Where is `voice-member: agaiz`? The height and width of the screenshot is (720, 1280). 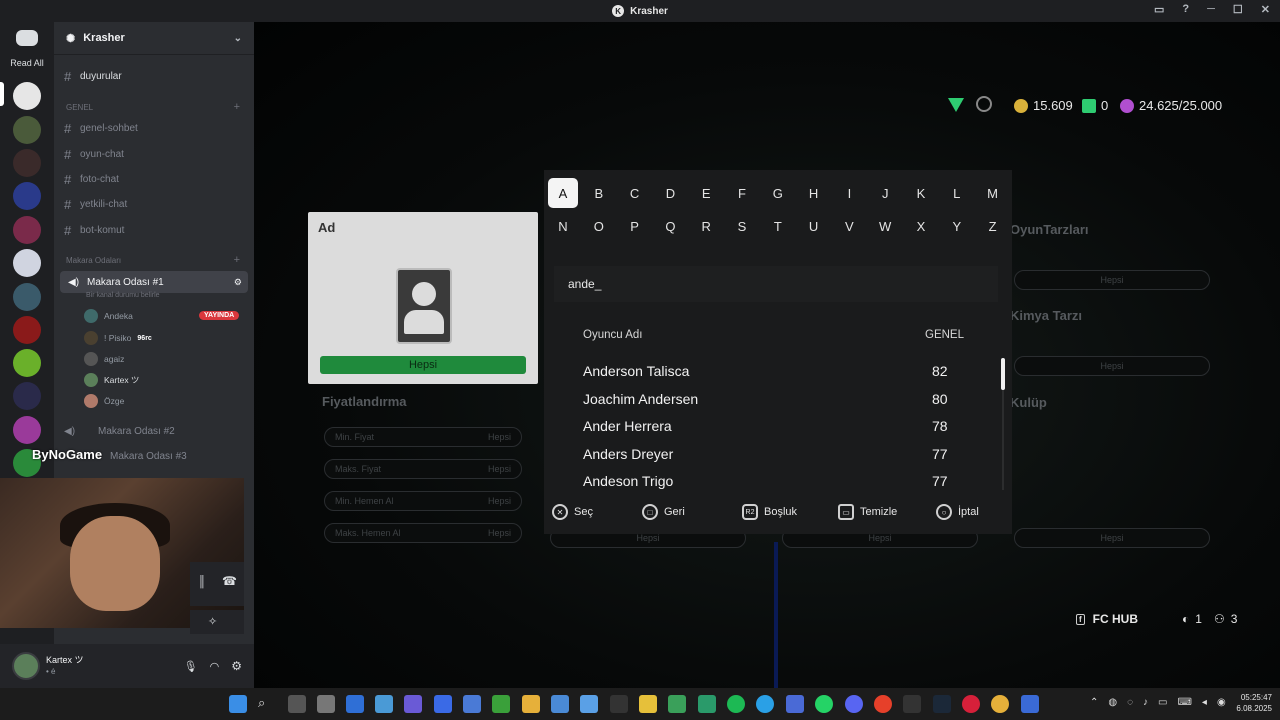
voice-member: agaiz is located at coordinates (104, 359).